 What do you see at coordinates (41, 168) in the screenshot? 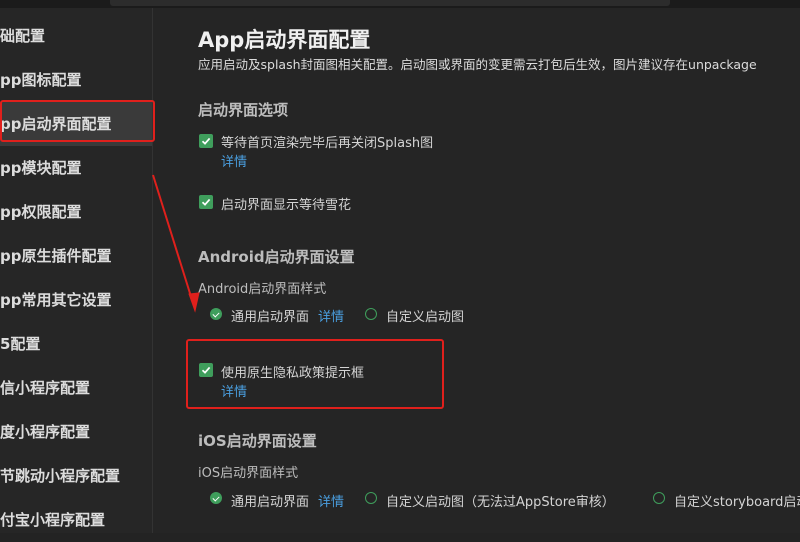
I see `sidebar-item-label: pp模块配置` at bounding box center [41, 168].